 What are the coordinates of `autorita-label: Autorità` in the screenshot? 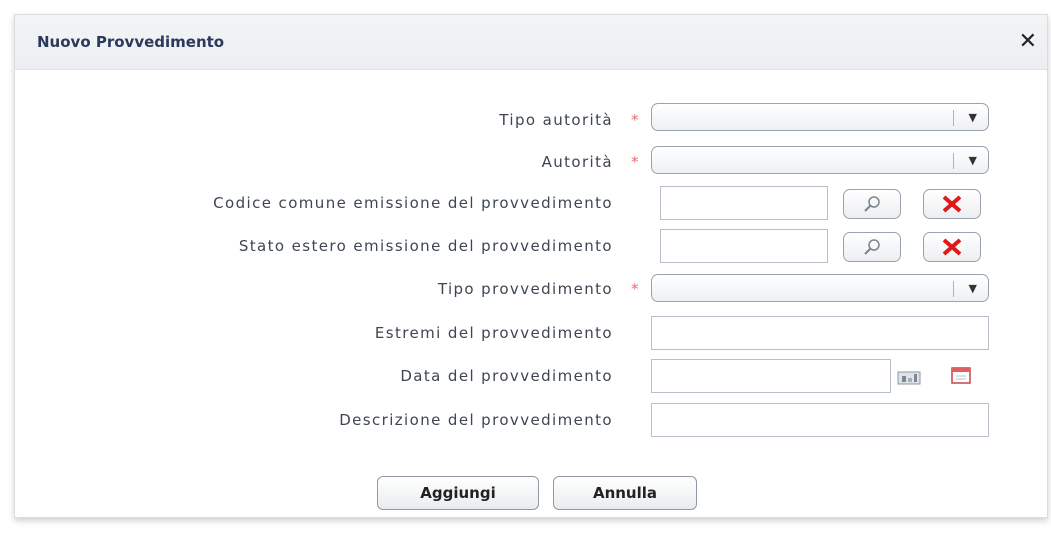 It's located at (577, 162).